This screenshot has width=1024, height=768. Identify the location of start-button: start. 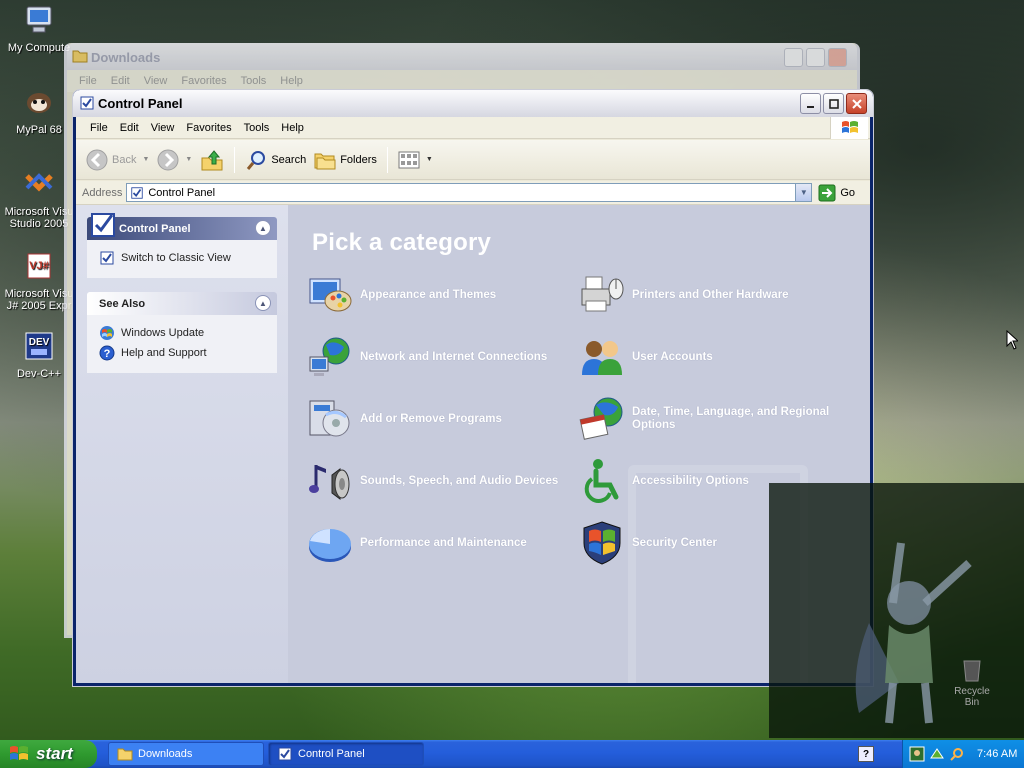
(48, 754).